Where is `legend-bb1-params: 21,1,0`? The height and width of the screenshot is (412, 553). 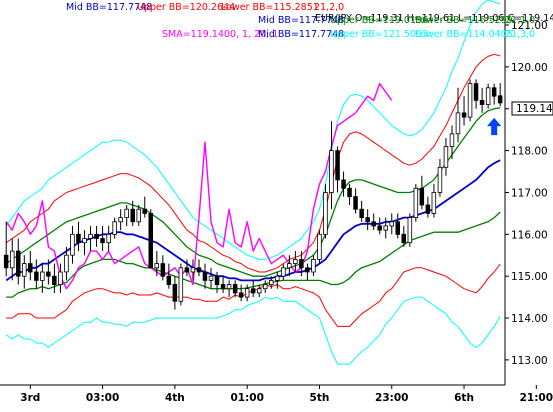 legend-bb1-params: 21,1,0 is located at coordinates (520, 20).